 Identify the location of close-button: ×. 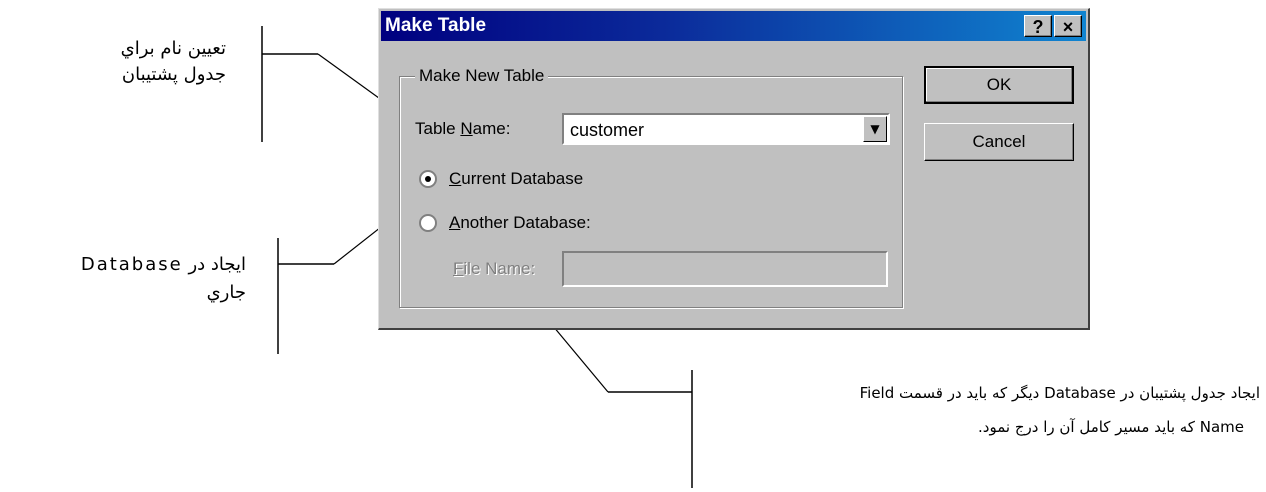
(1068, 26).